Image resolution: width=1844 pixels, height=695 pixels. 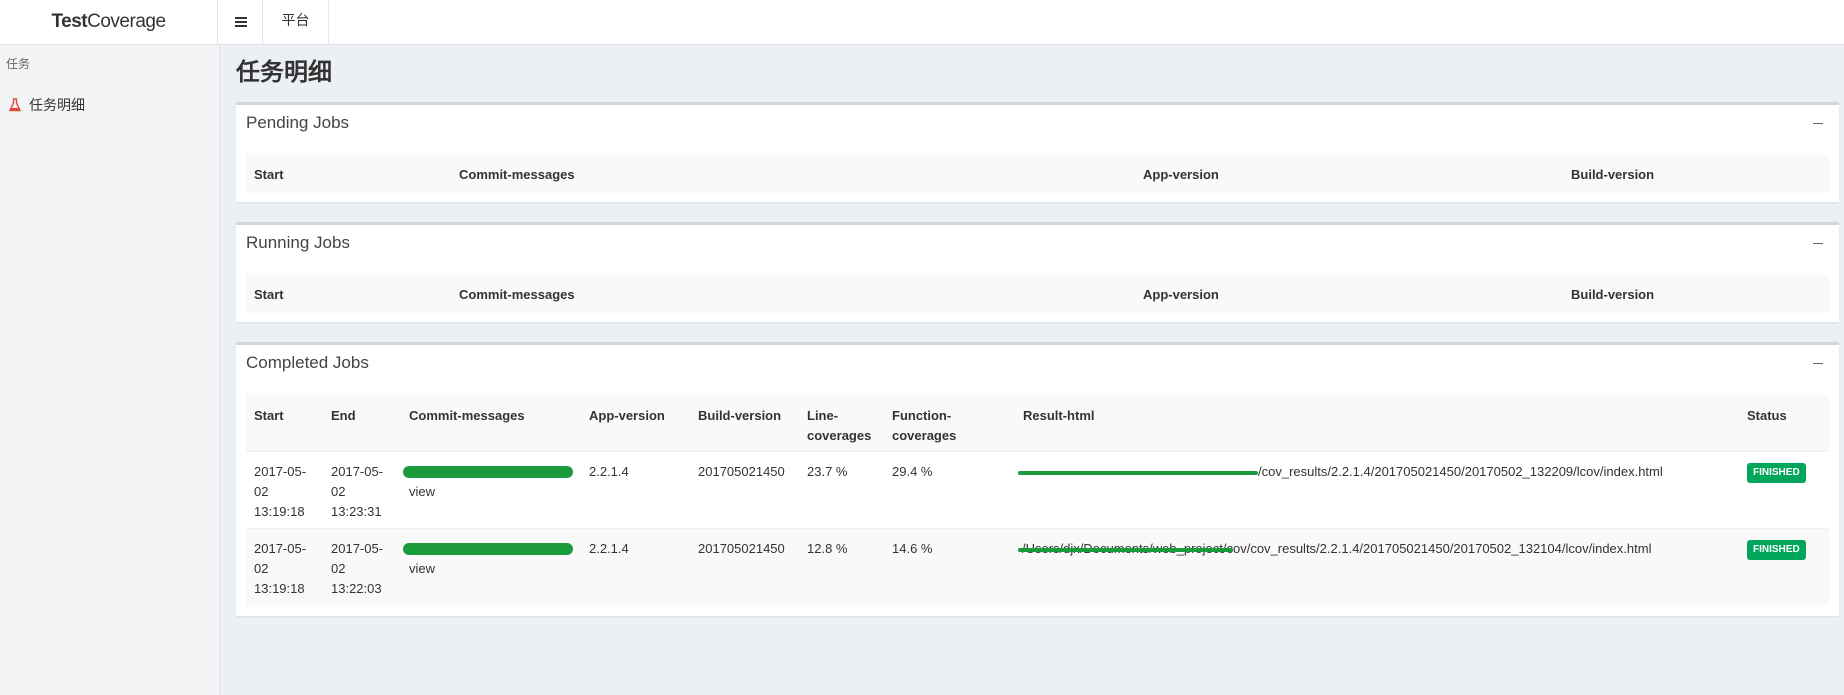 I want to click on sidebar-item-task-detail: 任务明细, so click(x=109, y=105).